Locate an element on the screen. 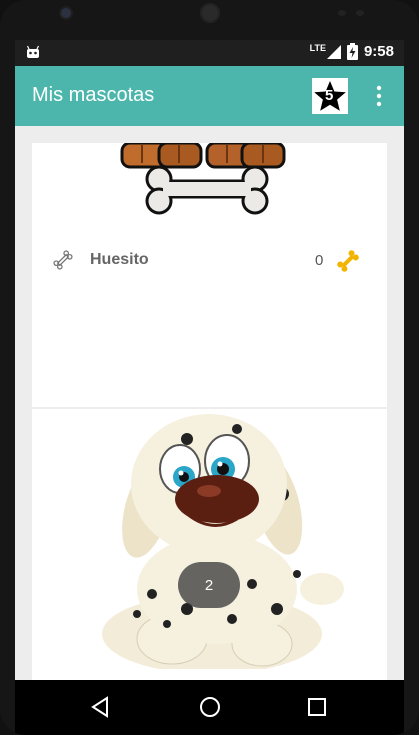 The image size is (419, 735). clock: 9:58 is located at coordinates (378, 51).